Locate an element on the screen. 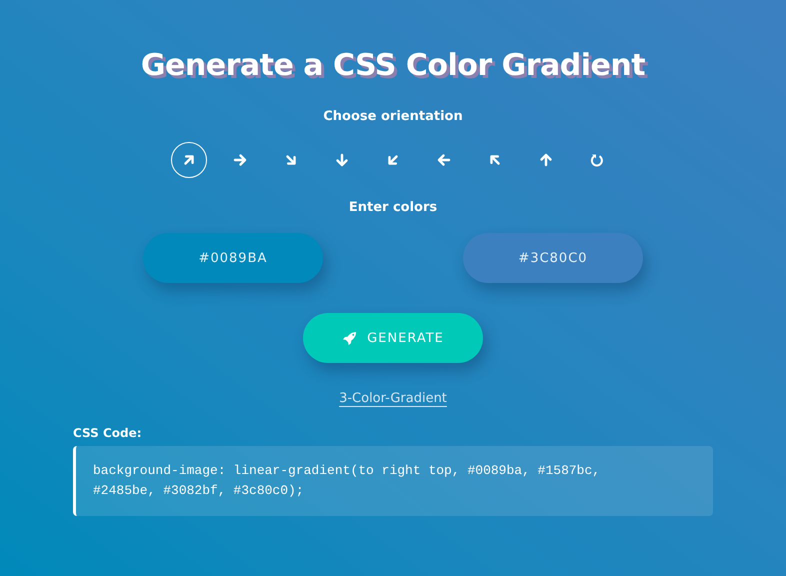  color-input: #0089BA is located at coordinates (233, 258).